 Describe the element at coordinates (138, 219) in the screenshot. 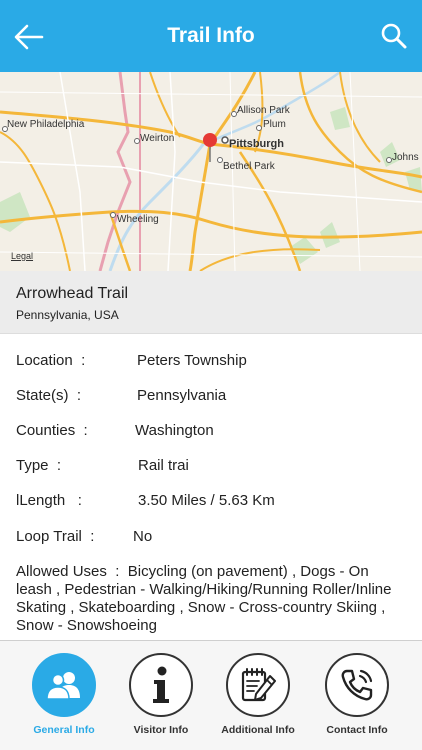

I see `map-label: Wheeling` at that location.